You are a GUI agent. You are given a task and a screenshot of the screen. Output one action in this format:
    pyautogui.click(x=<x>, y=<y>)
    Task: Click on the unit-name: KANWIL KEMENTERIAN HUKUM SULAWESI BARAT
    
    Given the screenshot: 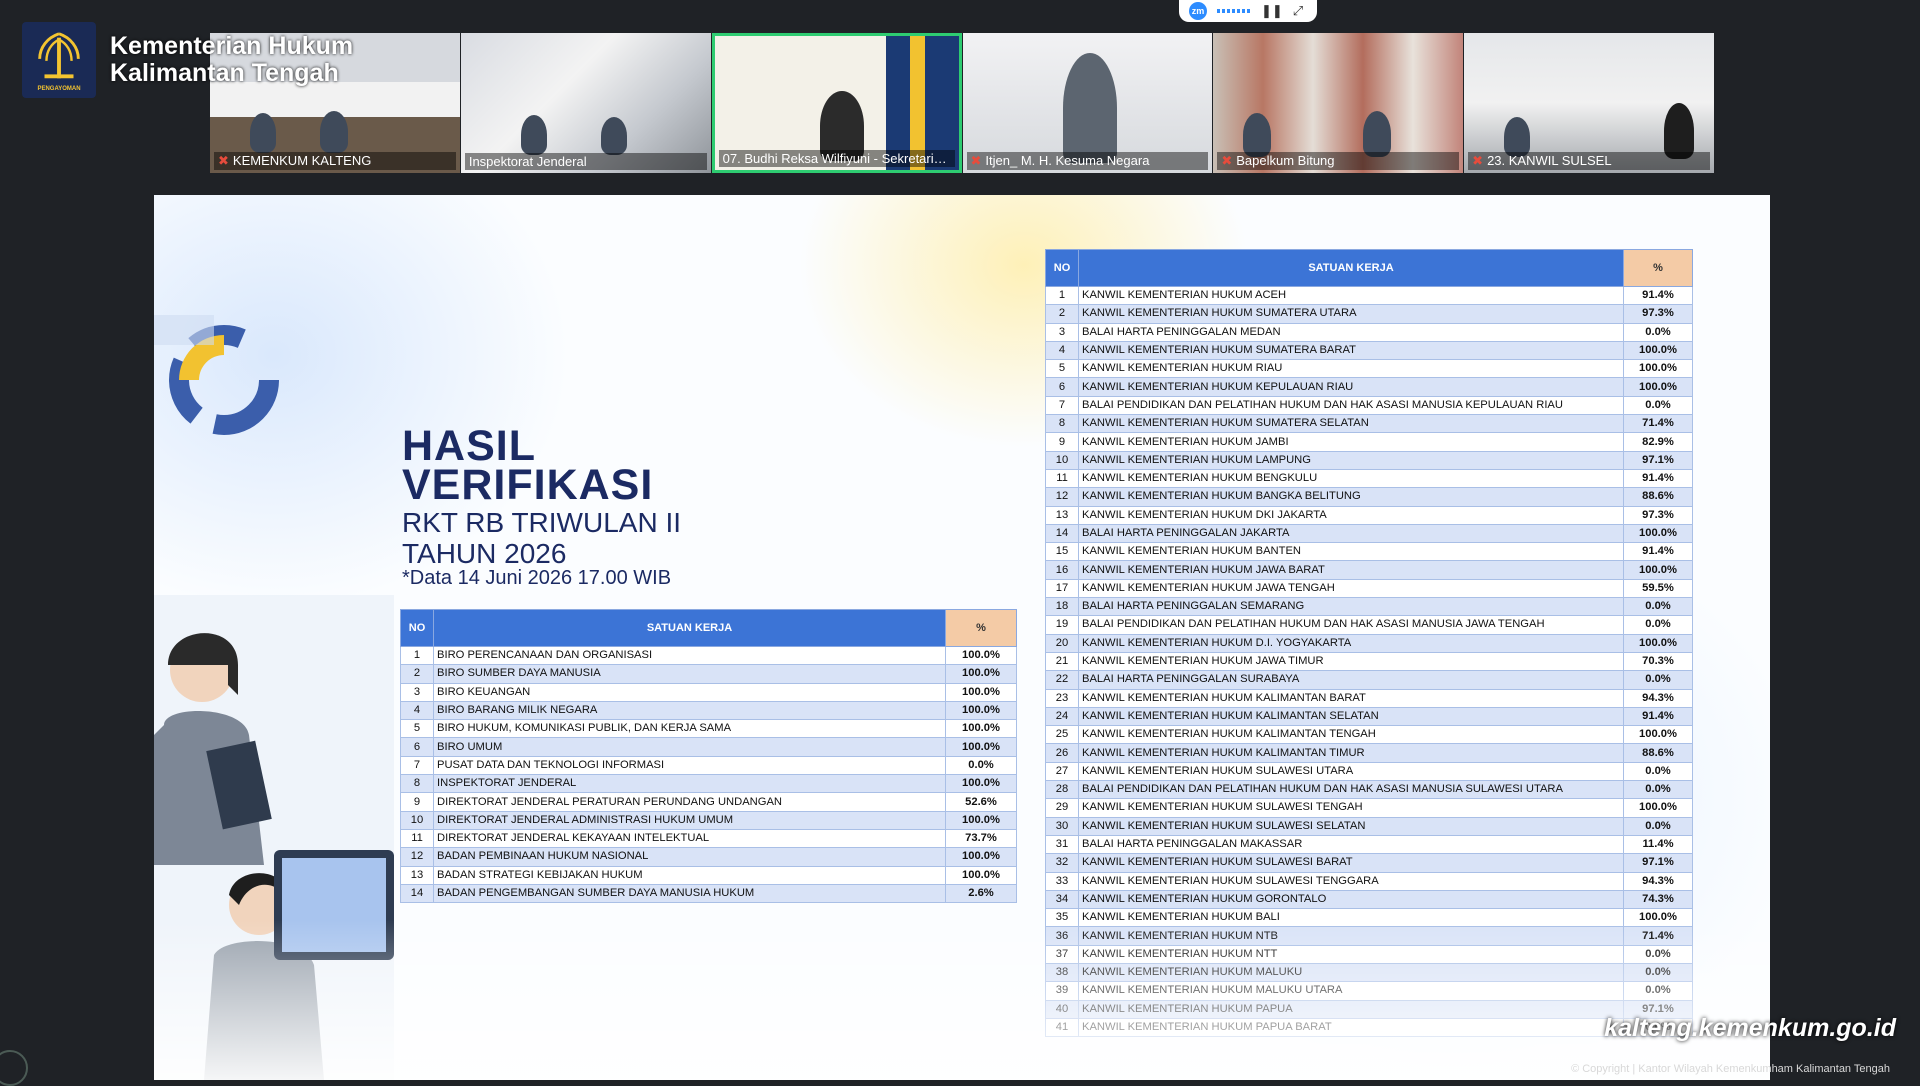 What is the action you would take?
    pyautogui.click(x=1351, y=863)
    